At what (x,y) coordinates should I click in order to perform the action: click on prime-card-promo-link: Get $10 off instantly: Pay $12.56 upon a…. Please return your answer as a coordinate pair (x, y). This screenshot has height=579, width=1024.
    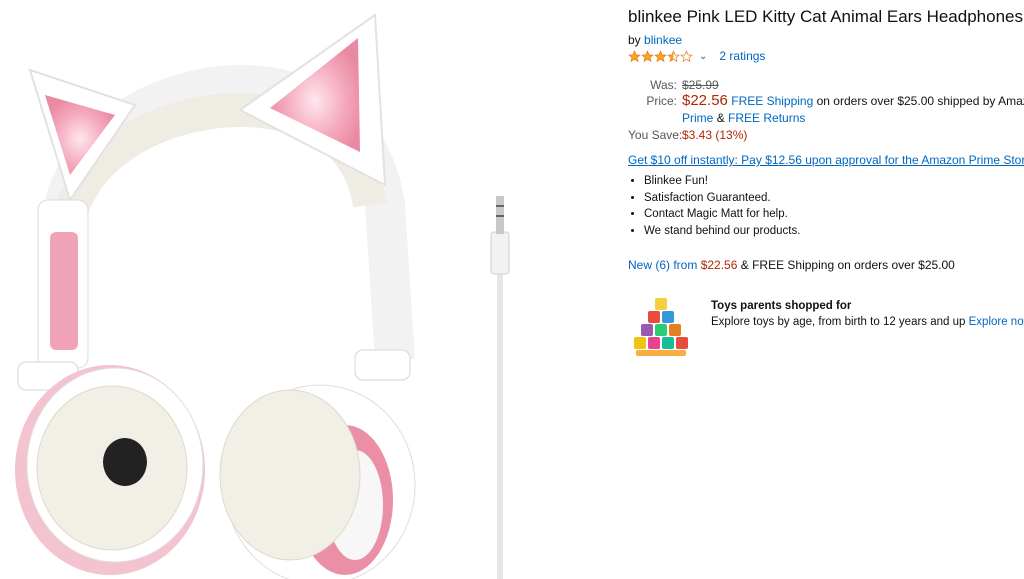
    Looking at the image, I should click on (826, 160).